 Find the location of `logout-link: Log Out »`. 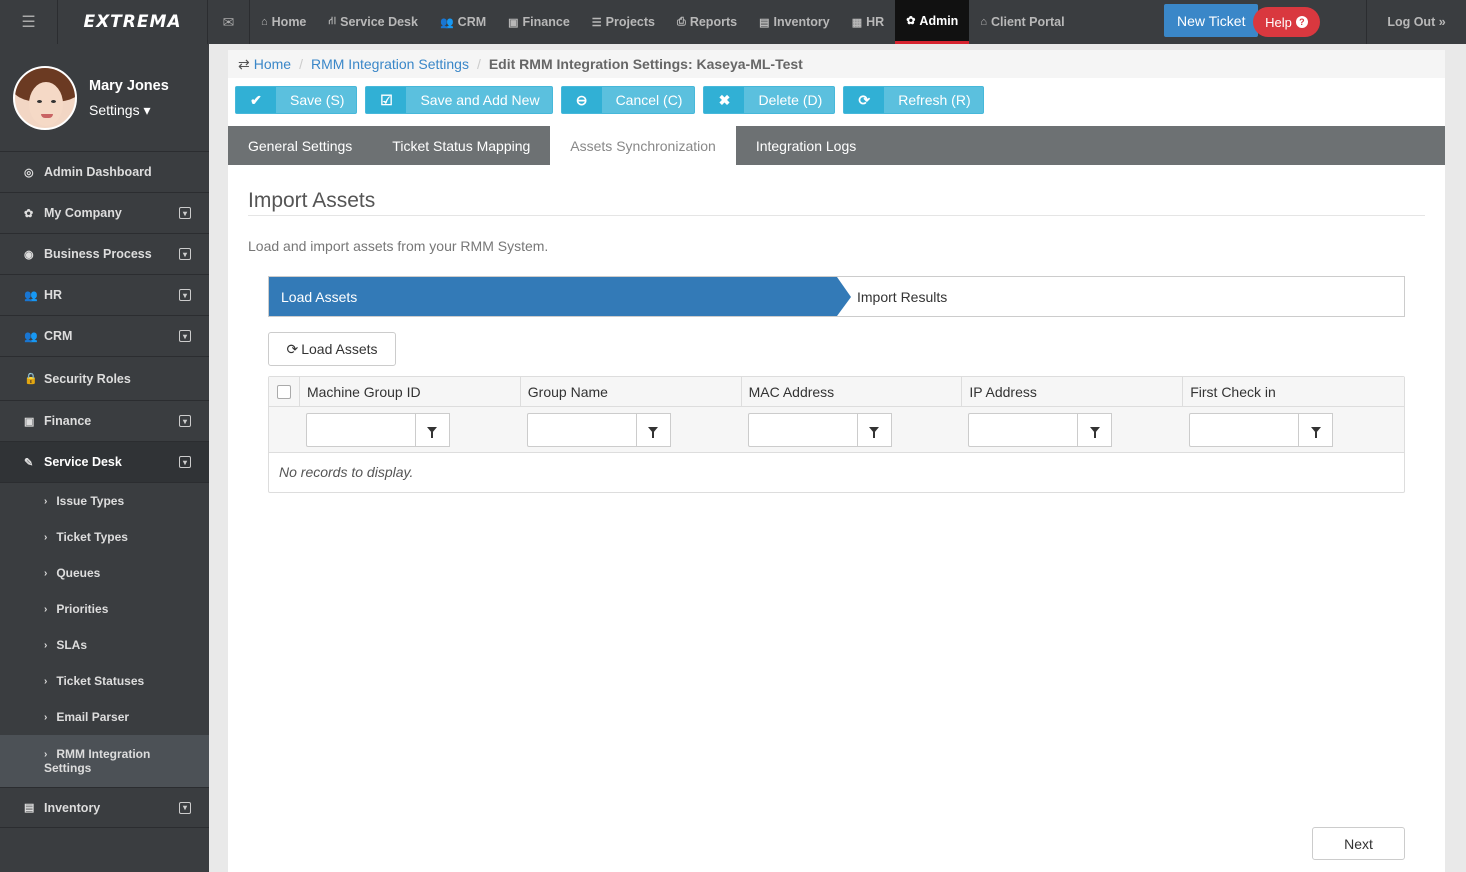

logout-link: Log Out » is located at coordinates (1416, 22).